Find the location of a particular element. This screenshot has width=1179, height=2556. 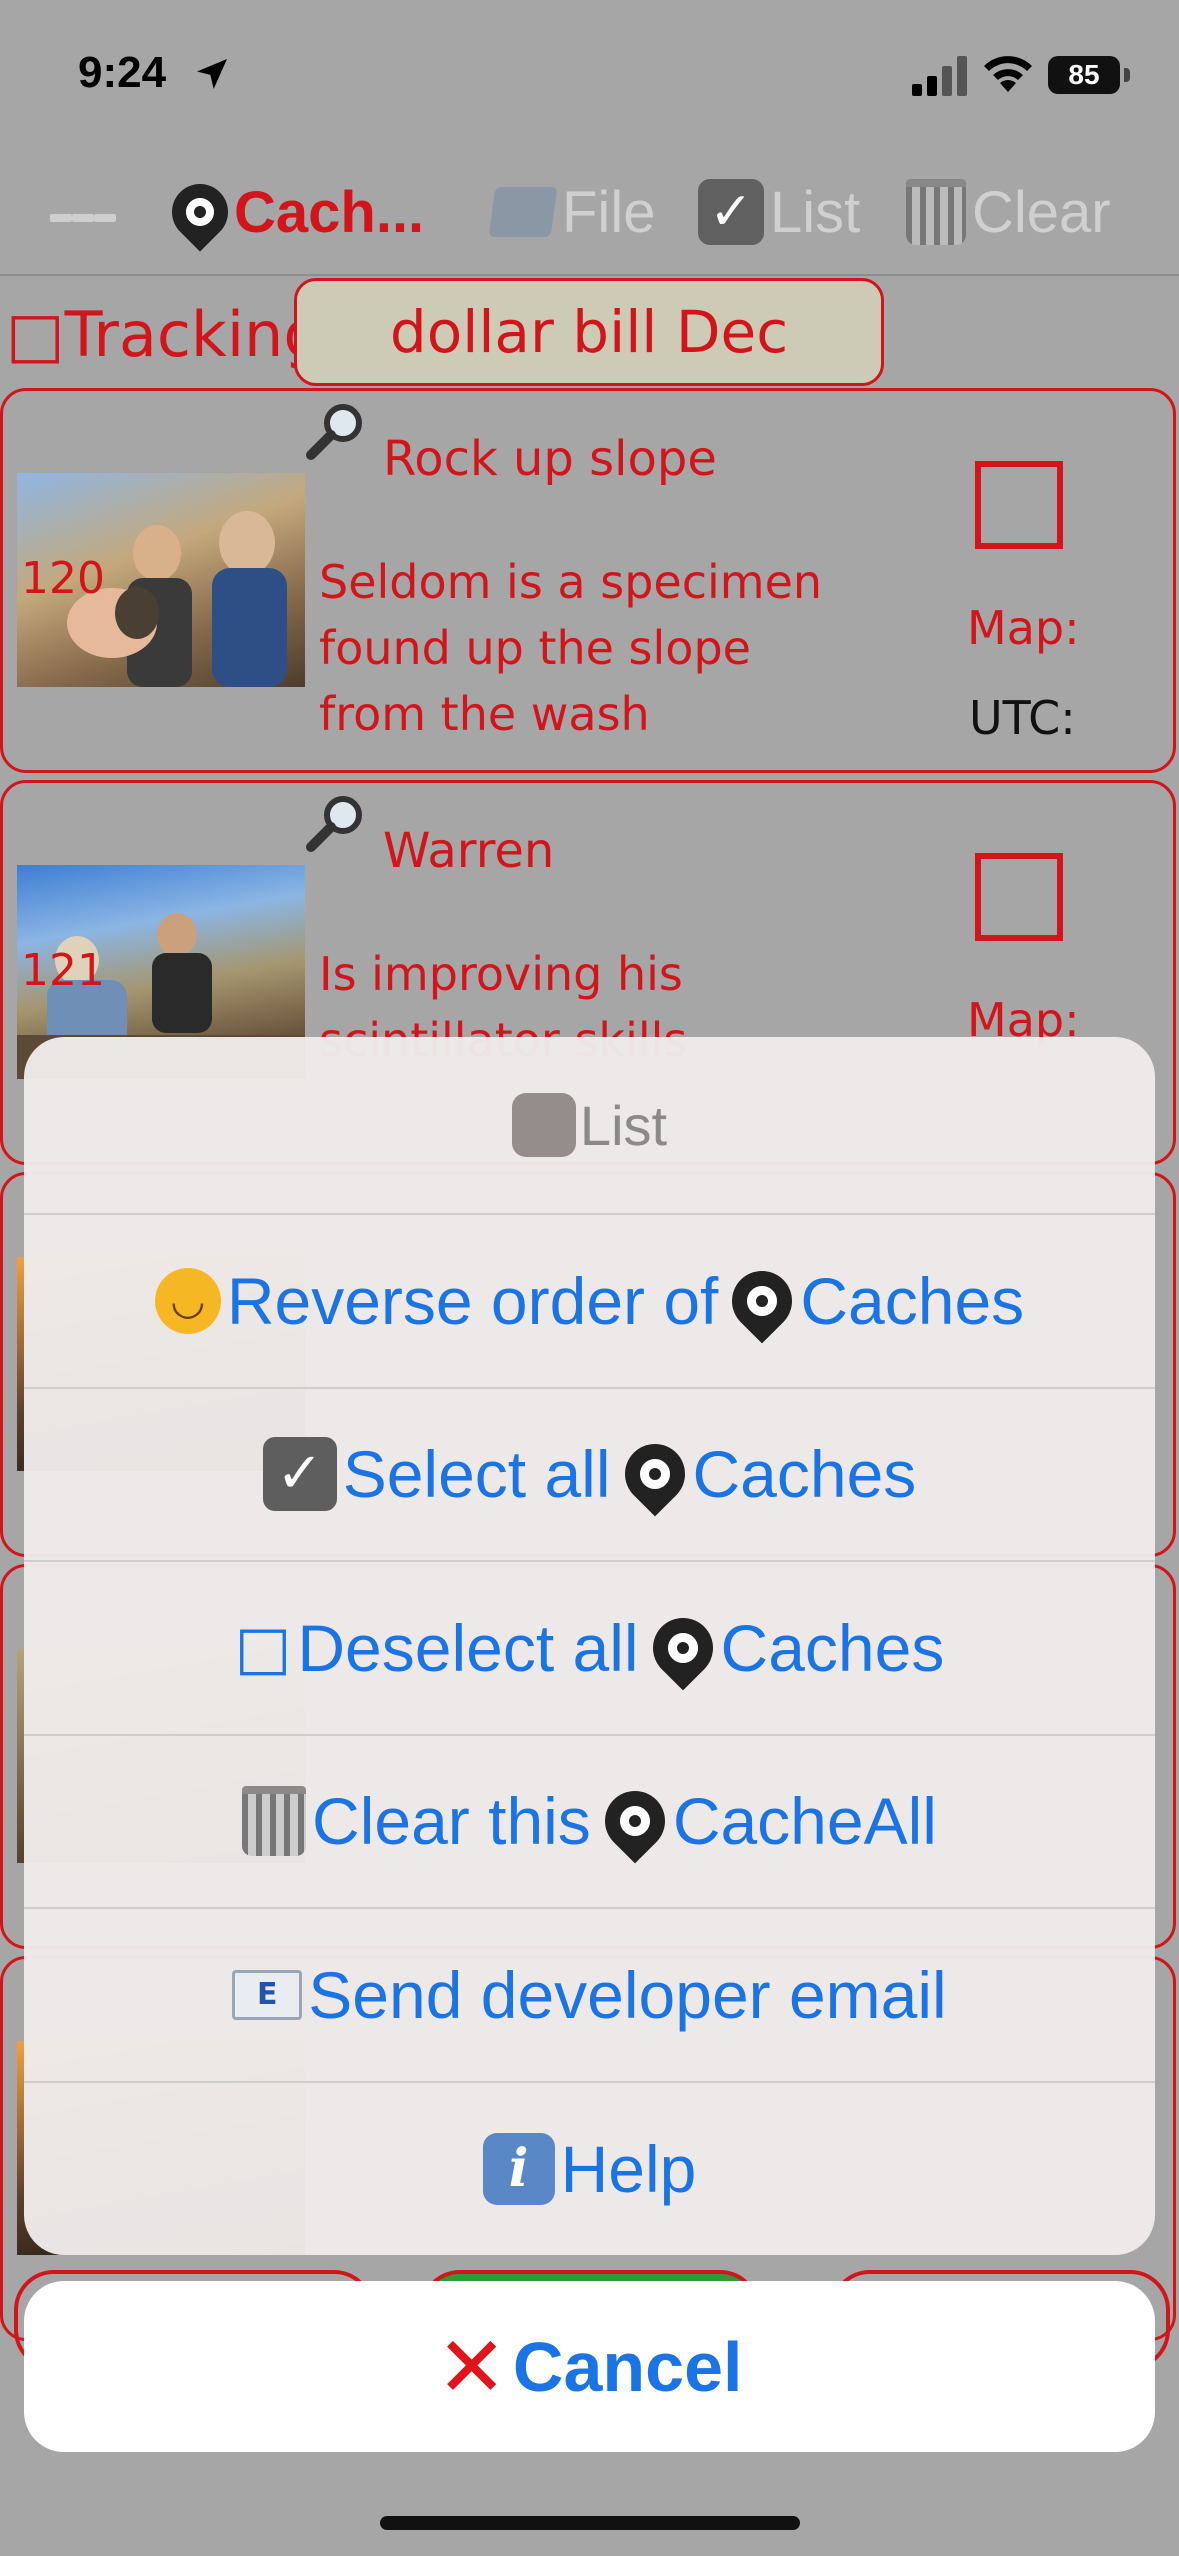

location-arrow-icon is located at coordinates (212, 74).